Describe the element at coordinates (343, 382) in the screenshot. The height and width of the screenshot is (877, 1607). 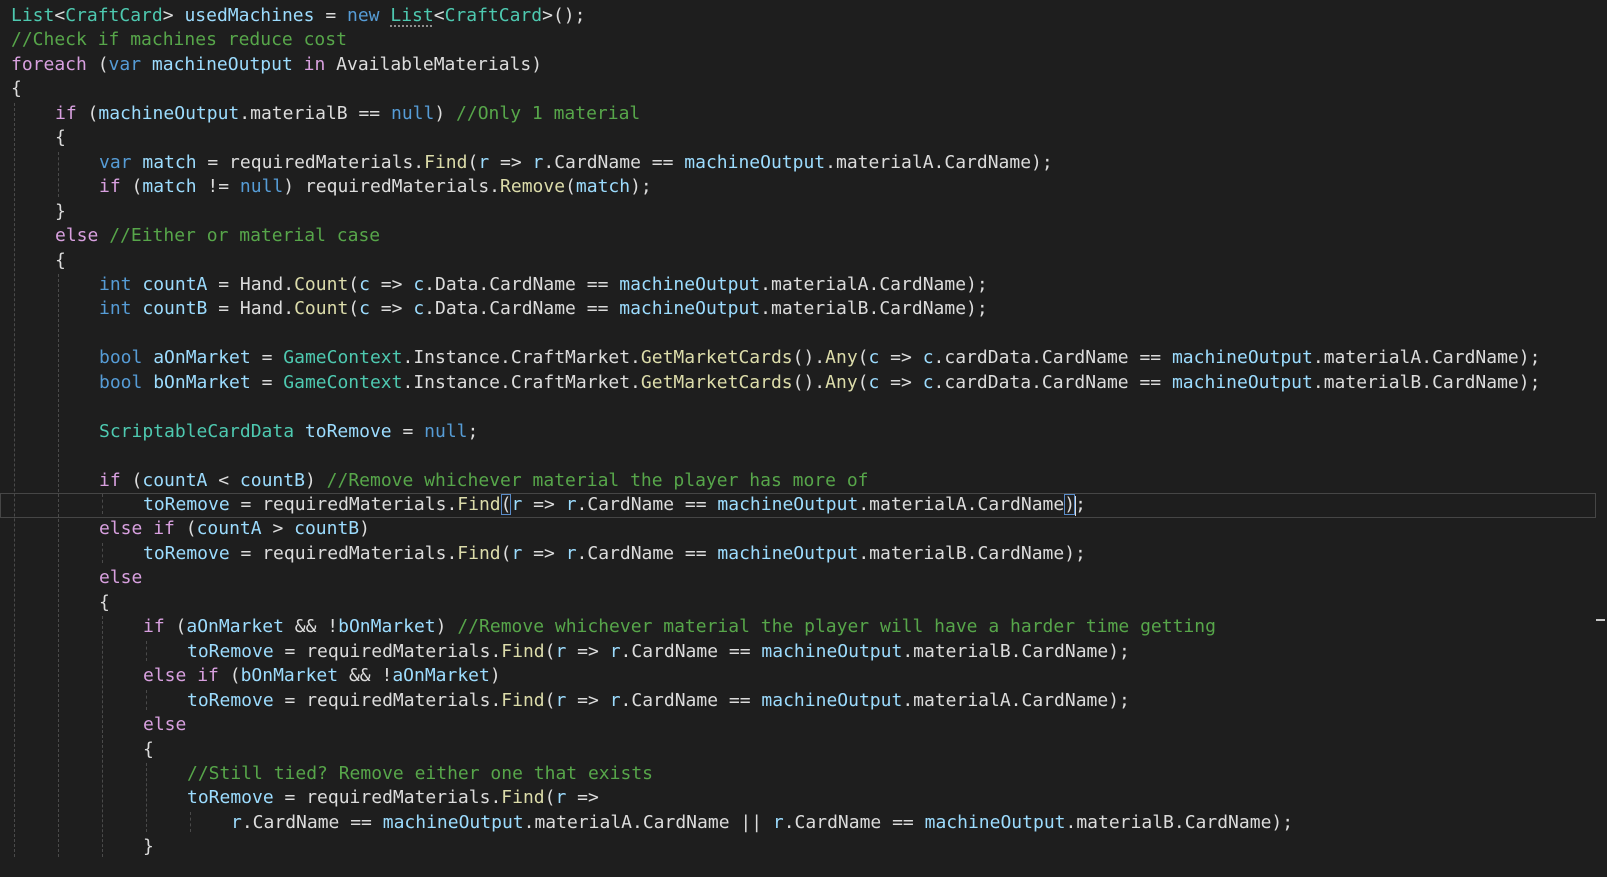
I see `code-token: GameContext` at that location.